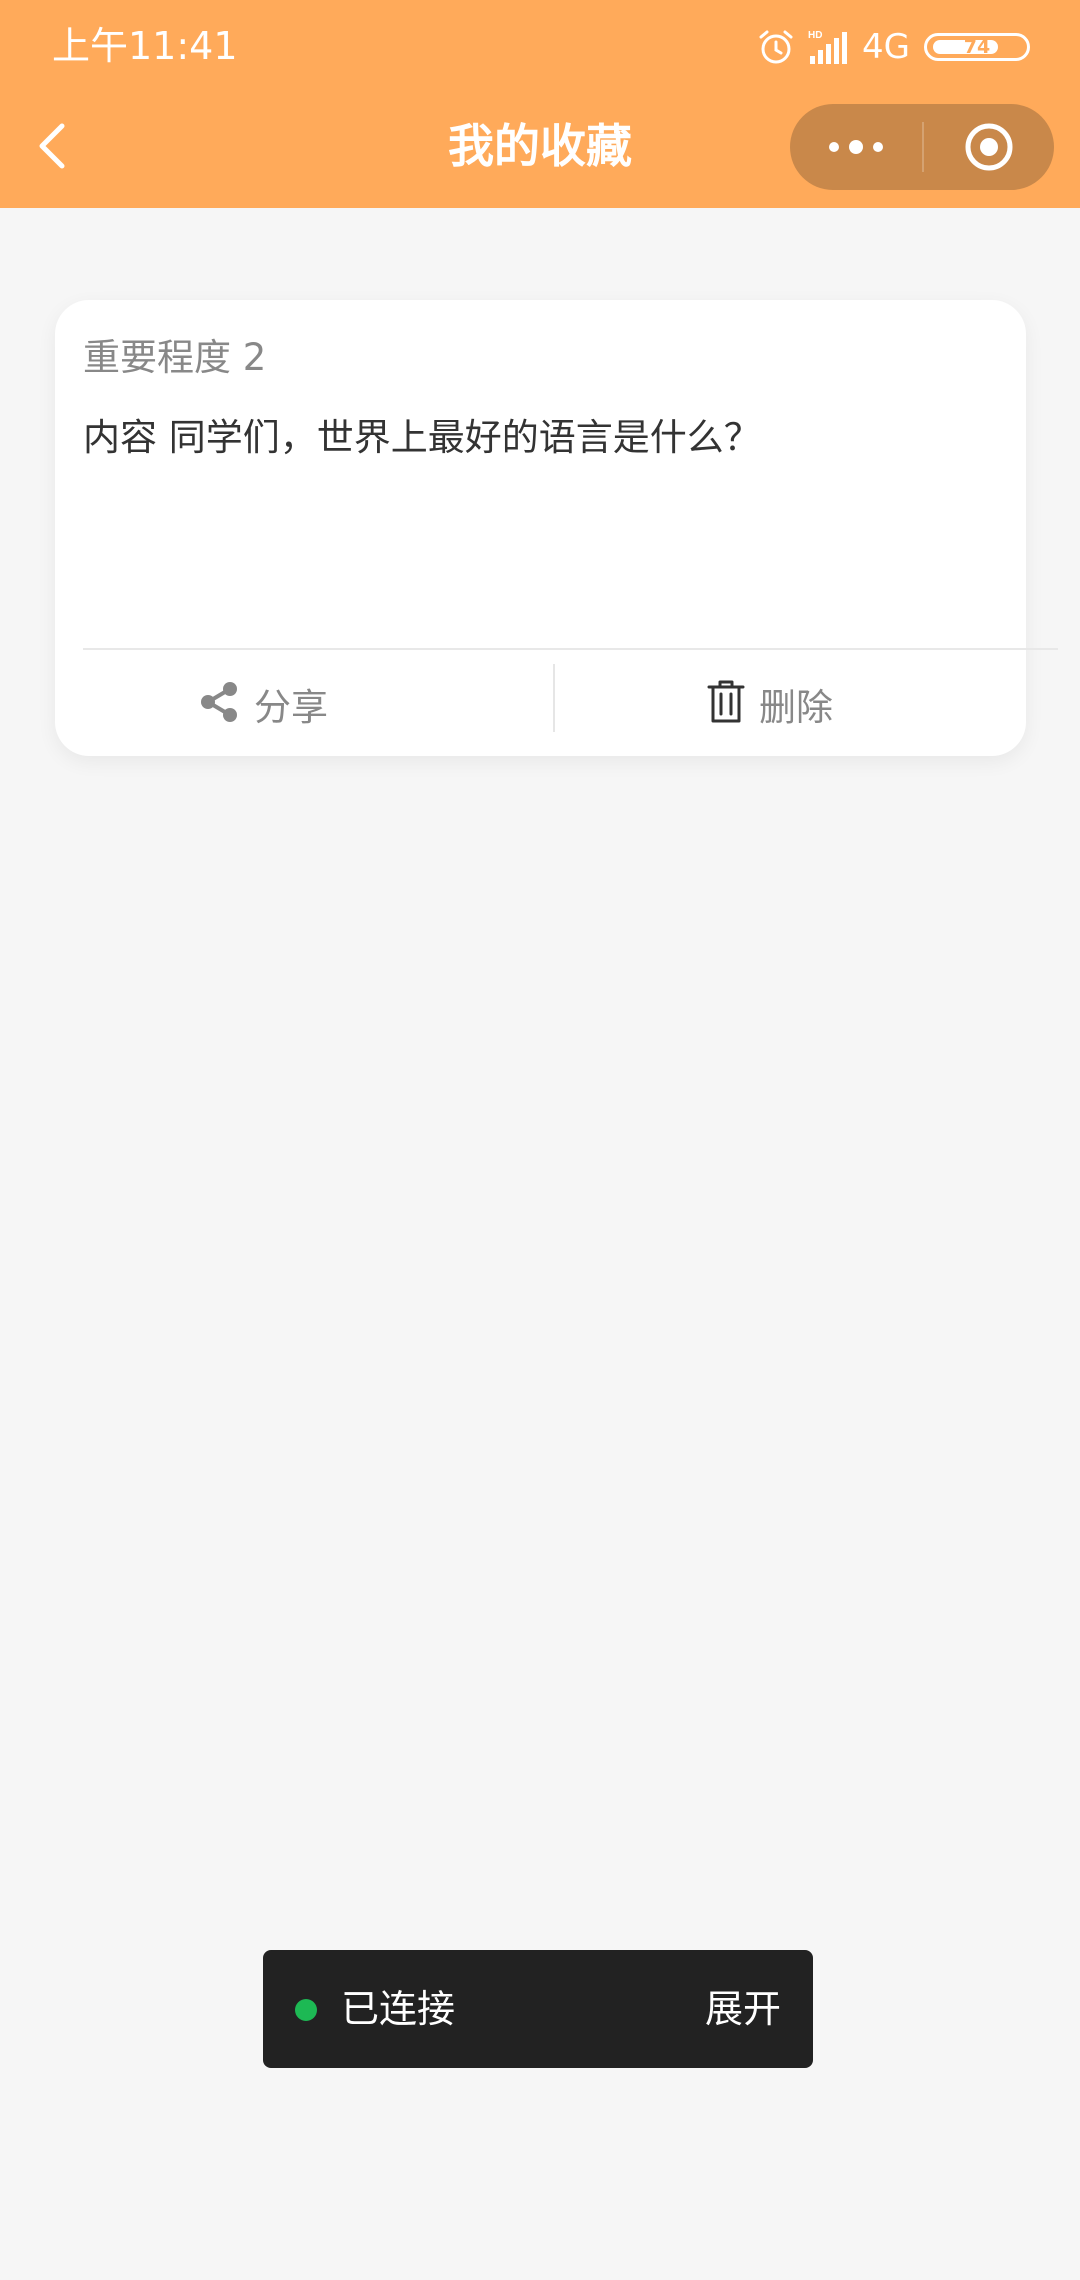 This screenshot has width=1080, height=2280. What do you see at coordinates (175, 357) in the screenshot?
I see `importance-label: 重要程度 2` at bounding box center [175, 357].